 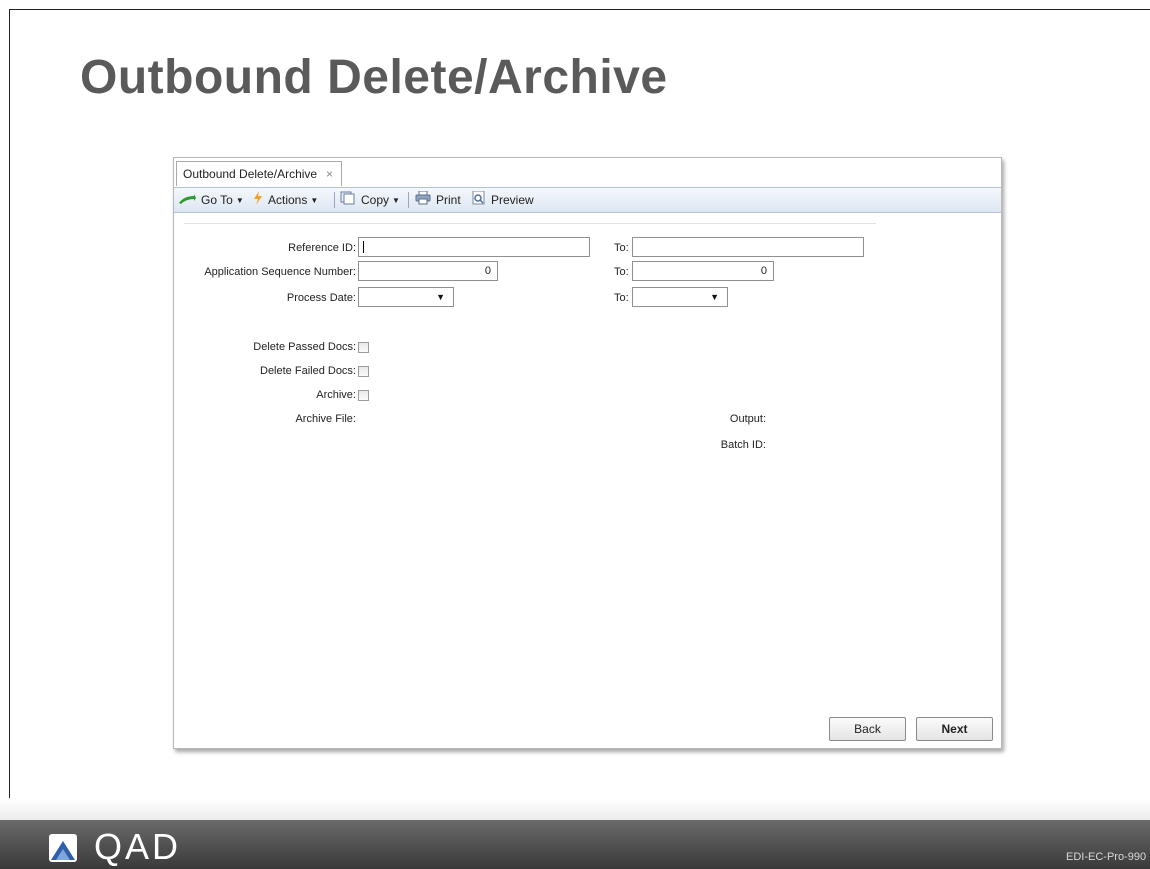 I want to click on process-date-label: Process Date:, so click(x=321, y=298).